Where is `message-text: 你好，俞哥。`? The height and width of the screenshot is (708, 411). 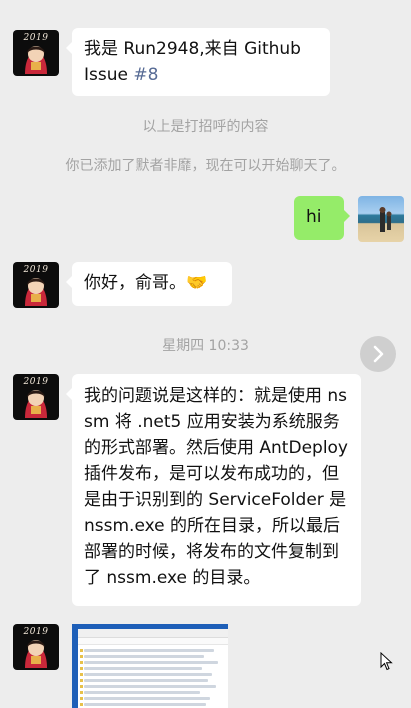
message-text: 你好，俞哥。 is located at coordinates (135, 283).